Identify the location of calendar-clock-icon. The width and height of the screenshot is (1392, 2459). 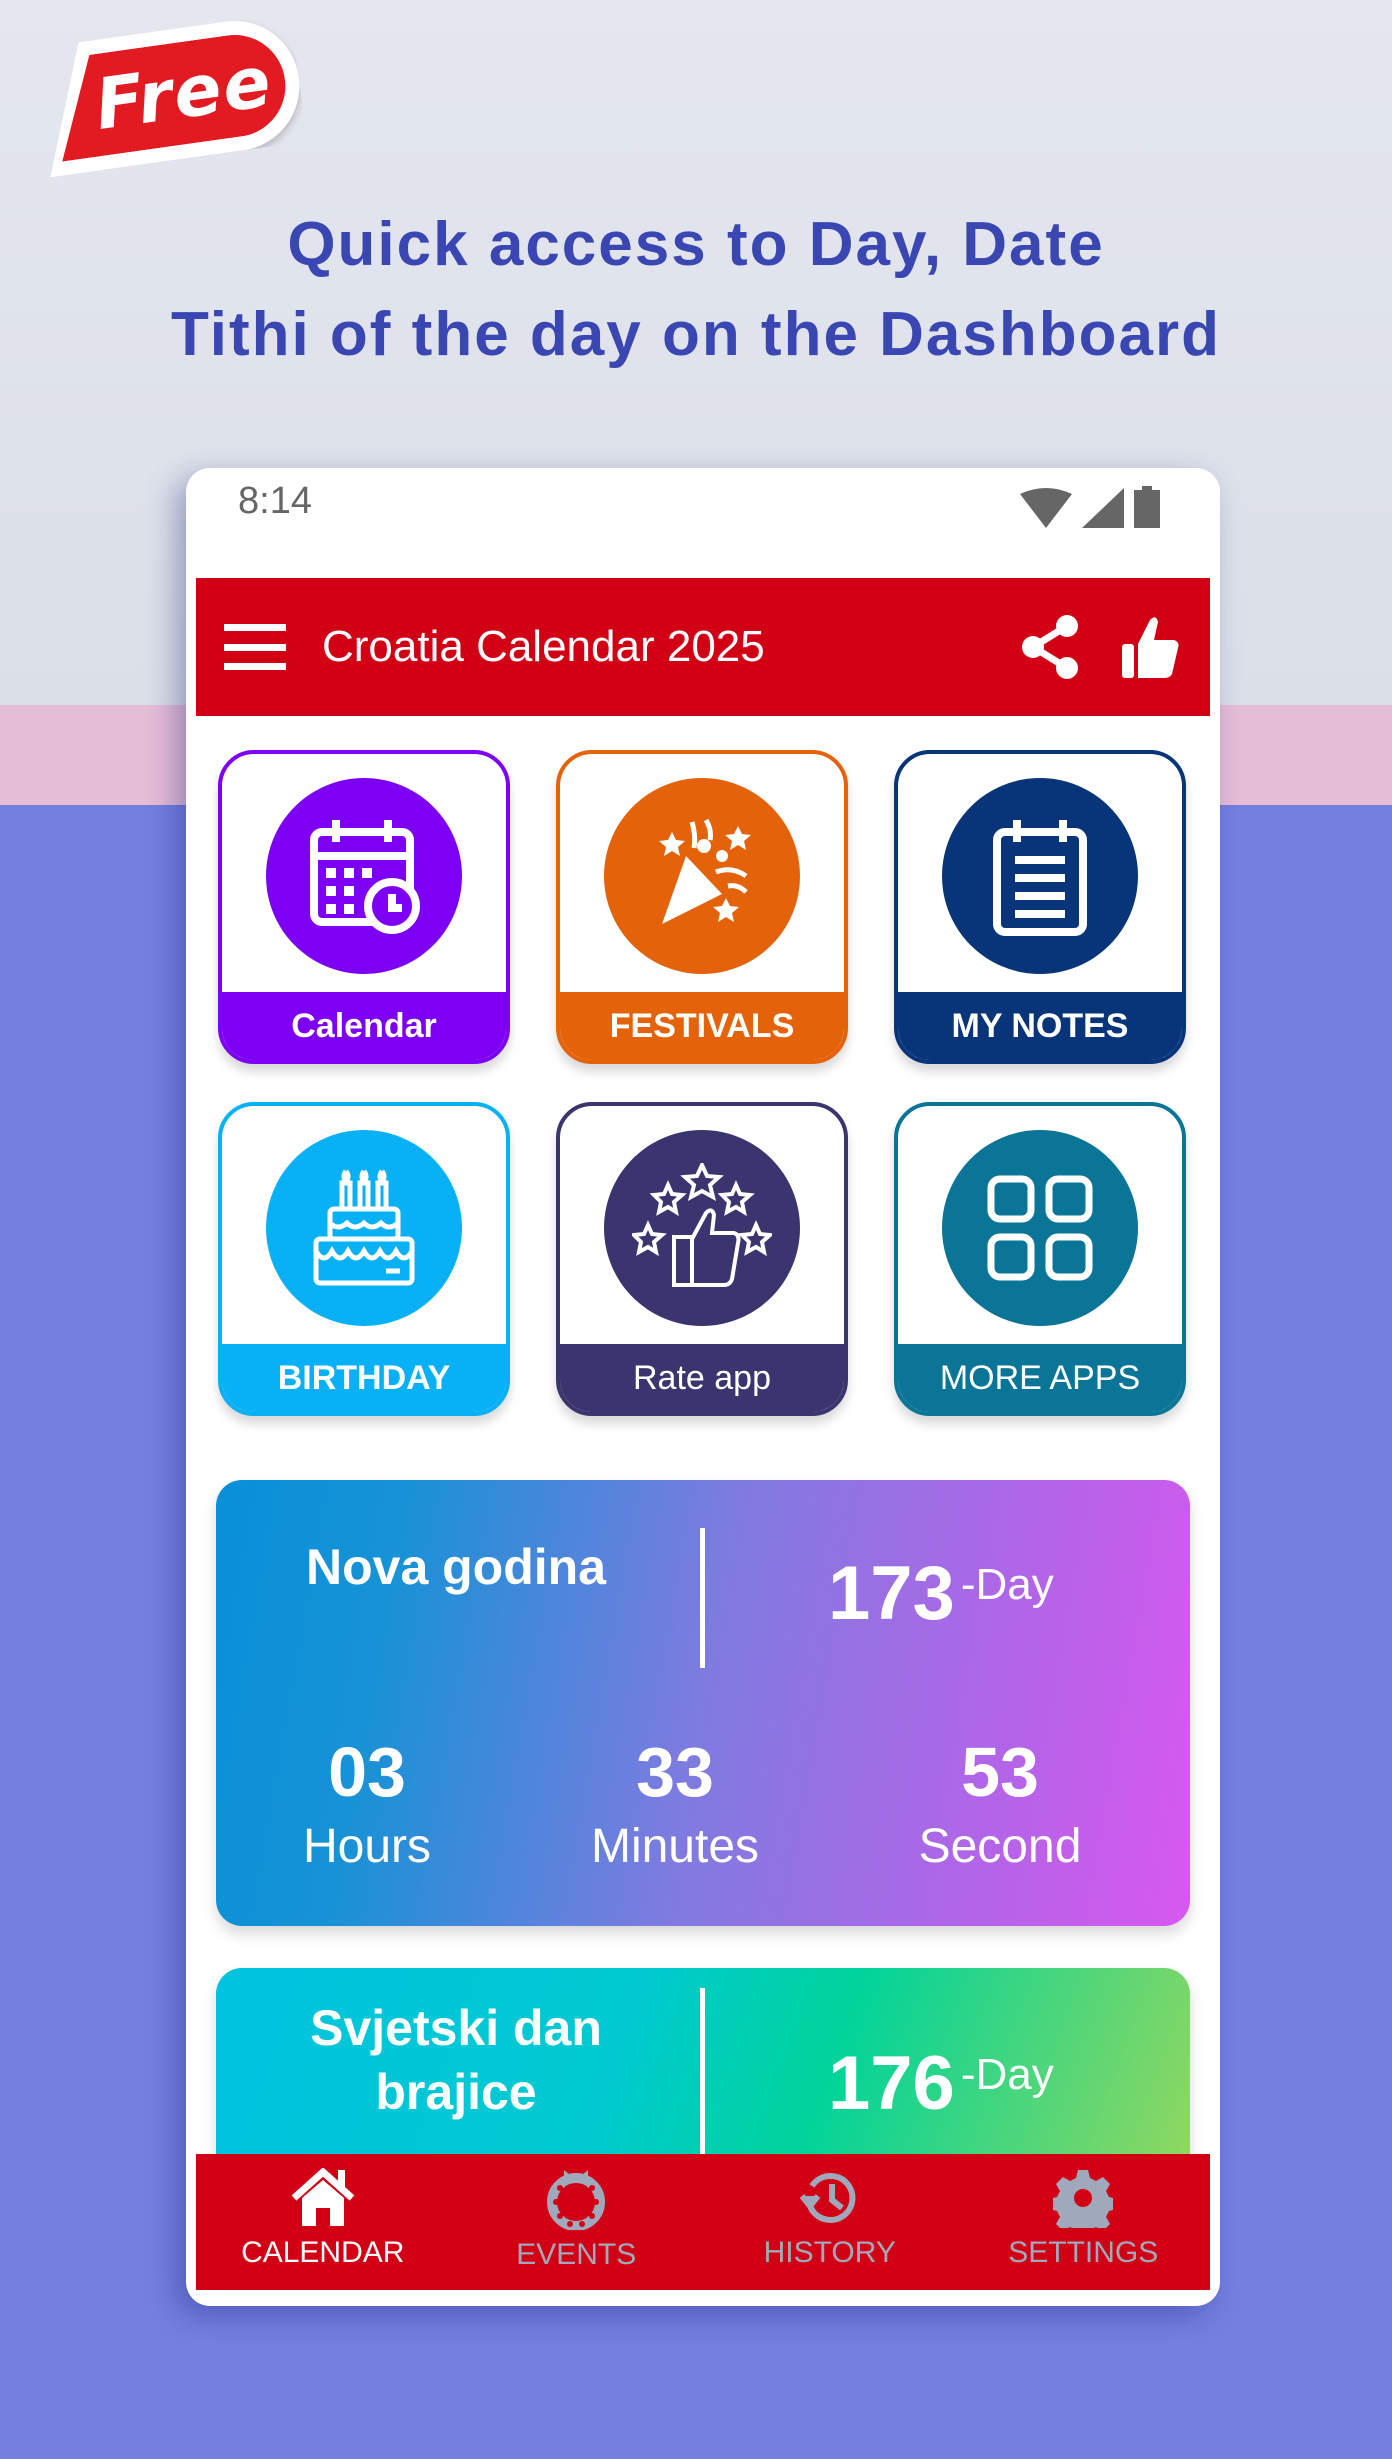
(365, 877).